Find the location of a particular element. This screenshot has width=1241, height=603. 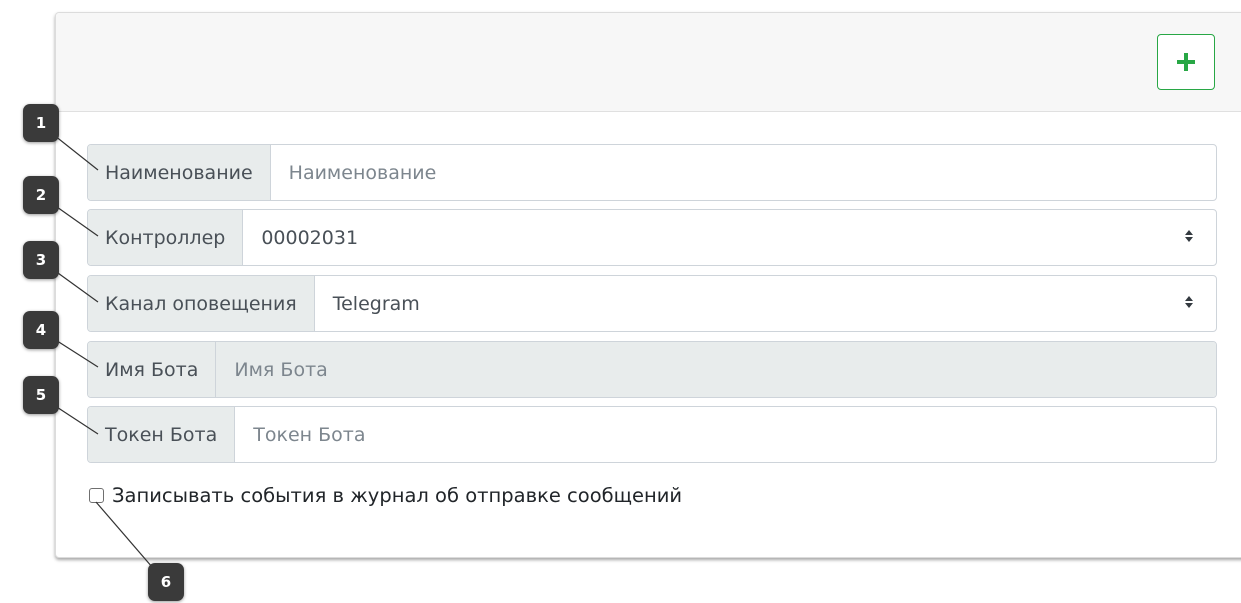

channel-select-value: Telegram is located at coordinates (376, 303).